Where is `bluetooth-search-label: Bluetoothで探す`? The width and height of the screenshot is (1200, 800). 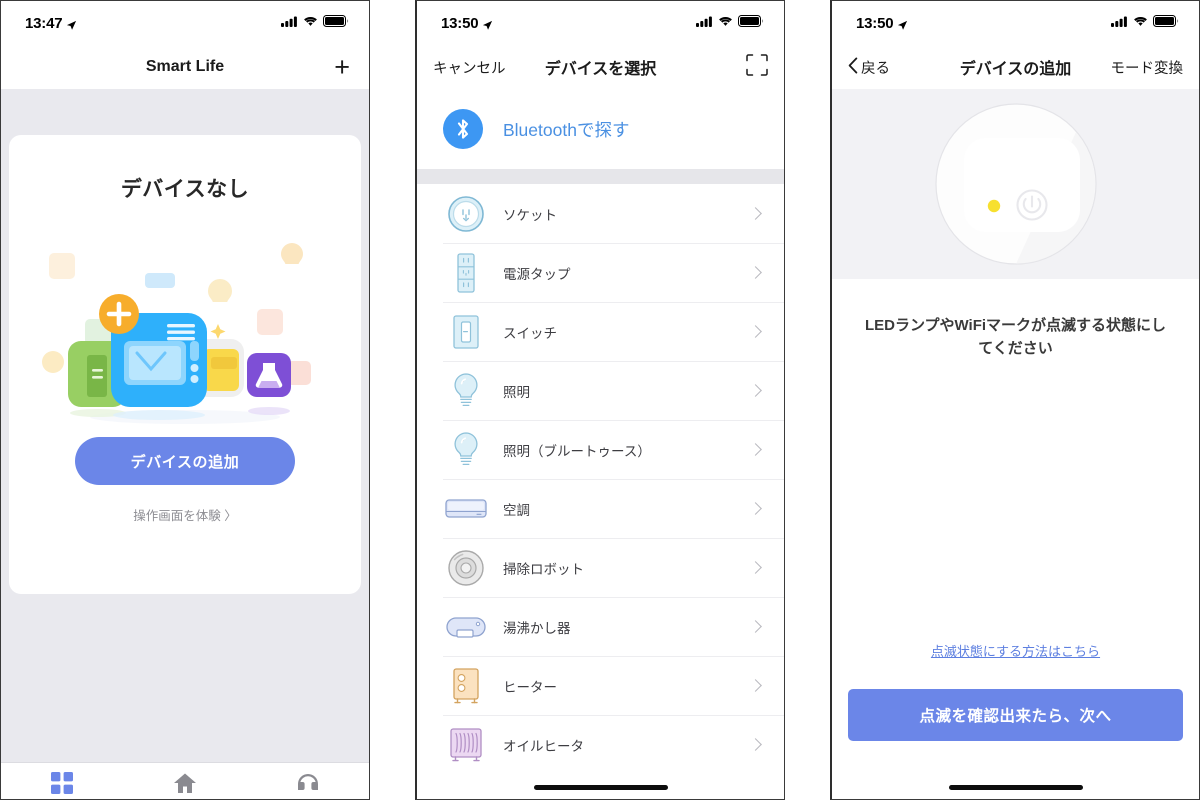
bluetooth-search-label: Bluetoothで探す is located at coordinates (566, 129).